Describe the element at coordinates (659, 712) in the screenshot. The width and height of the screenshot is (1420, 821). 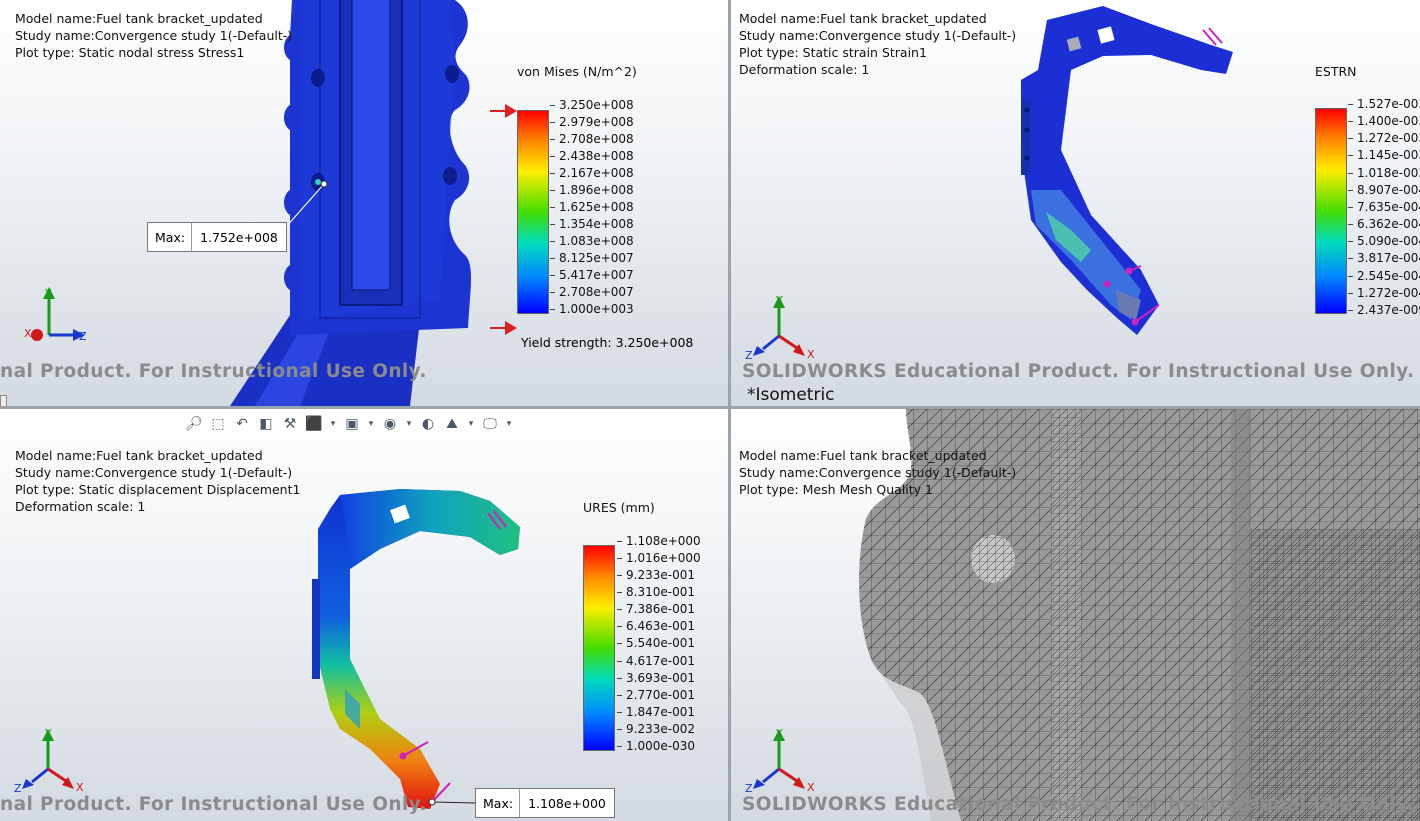
I see `legend-tick-label: 1.847e-001` at that location.